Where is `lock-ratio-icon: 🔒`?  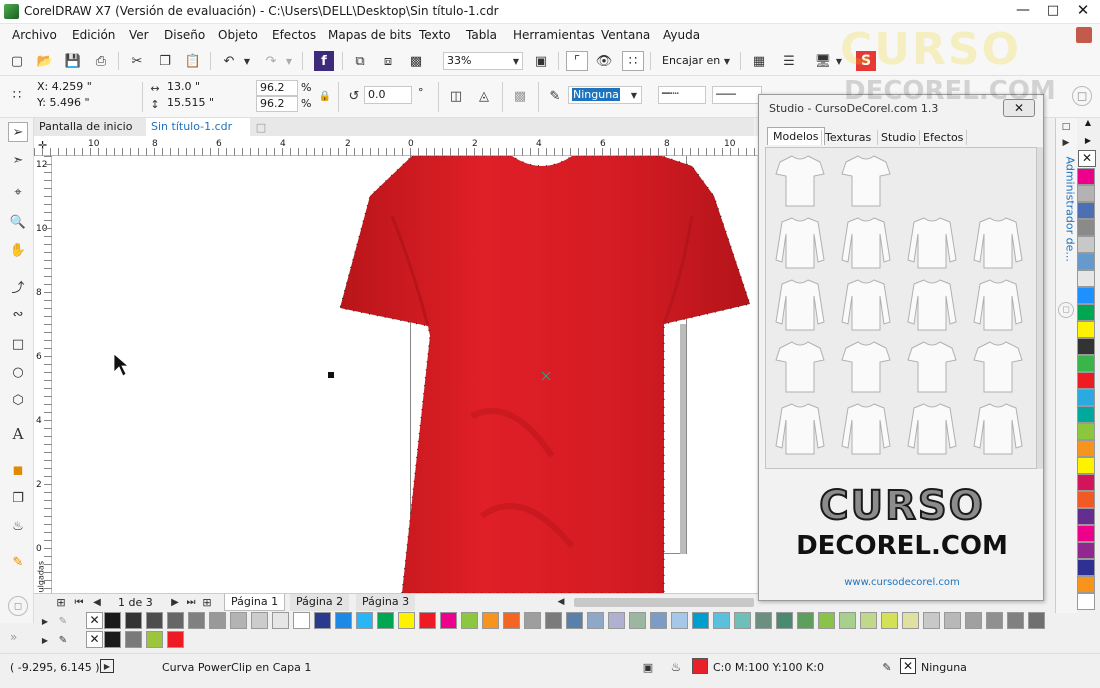 lock-ratio-icon: 🔒 is located at coordinates (325, 96).